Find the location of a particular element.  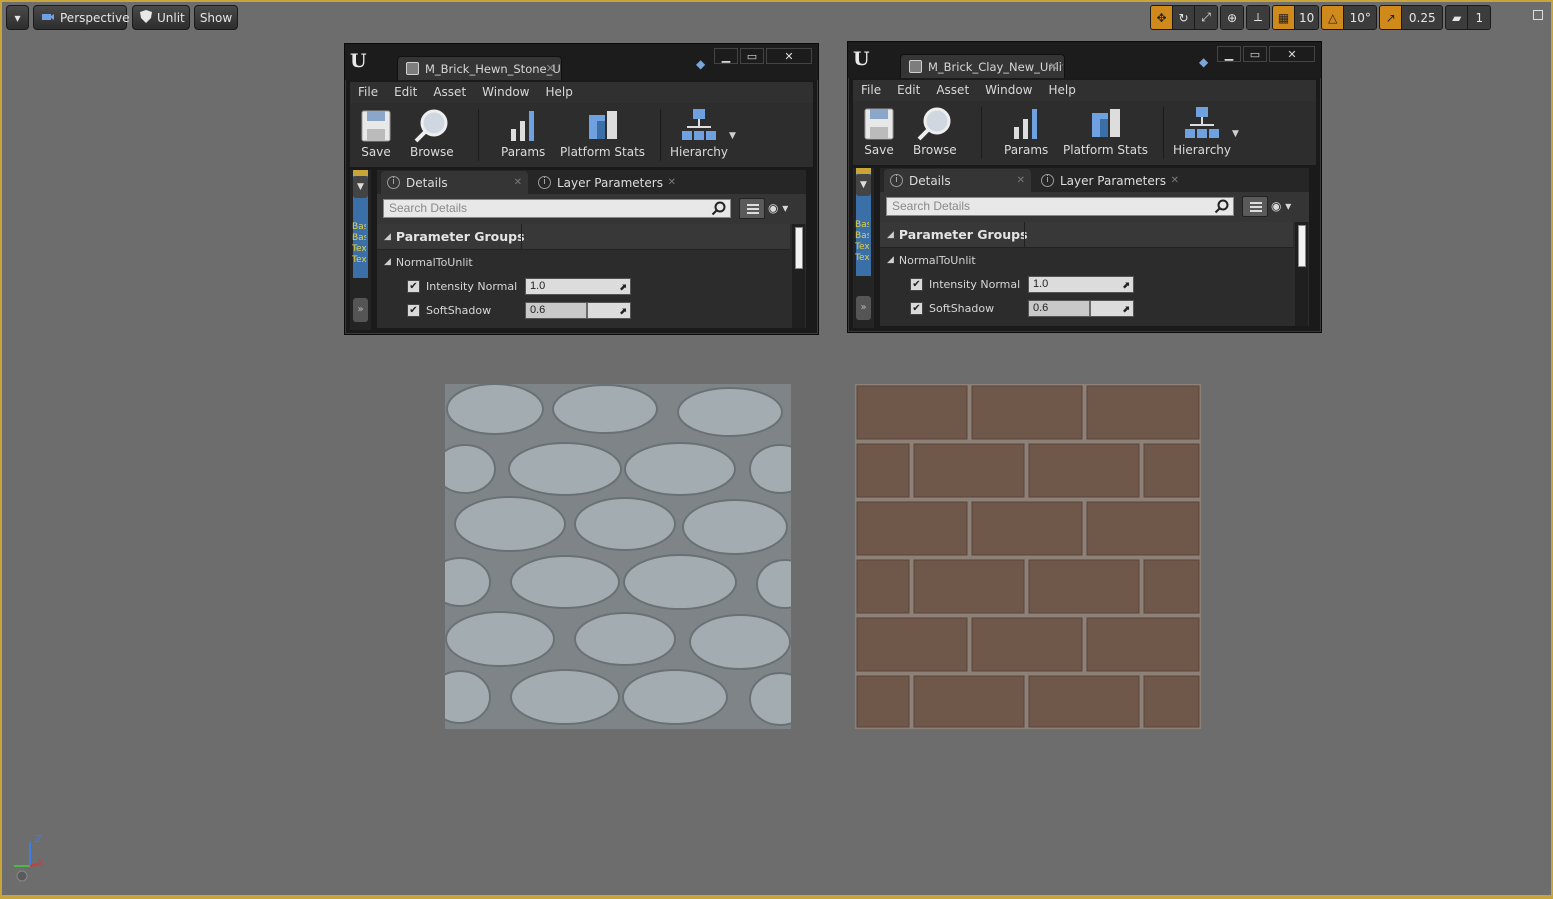

window-titlebar: U M_Brick_Hewn_Stone_Un ✕ ◆ ▁ ▭ ✕ is located at coordinates (581, 62).